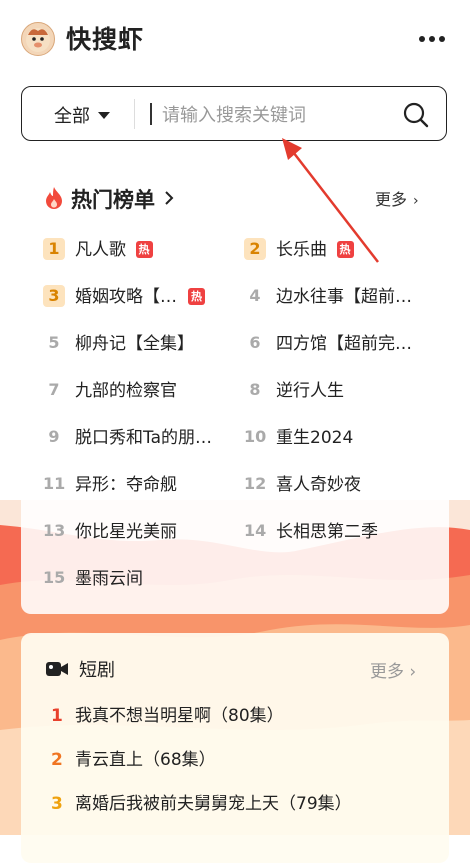 The width and height of the screenshot is (470, 863). What do you see at coordinates (54, 483) in the screenshot?
I see `rank-number: 11` at bounding box center [54, 483].